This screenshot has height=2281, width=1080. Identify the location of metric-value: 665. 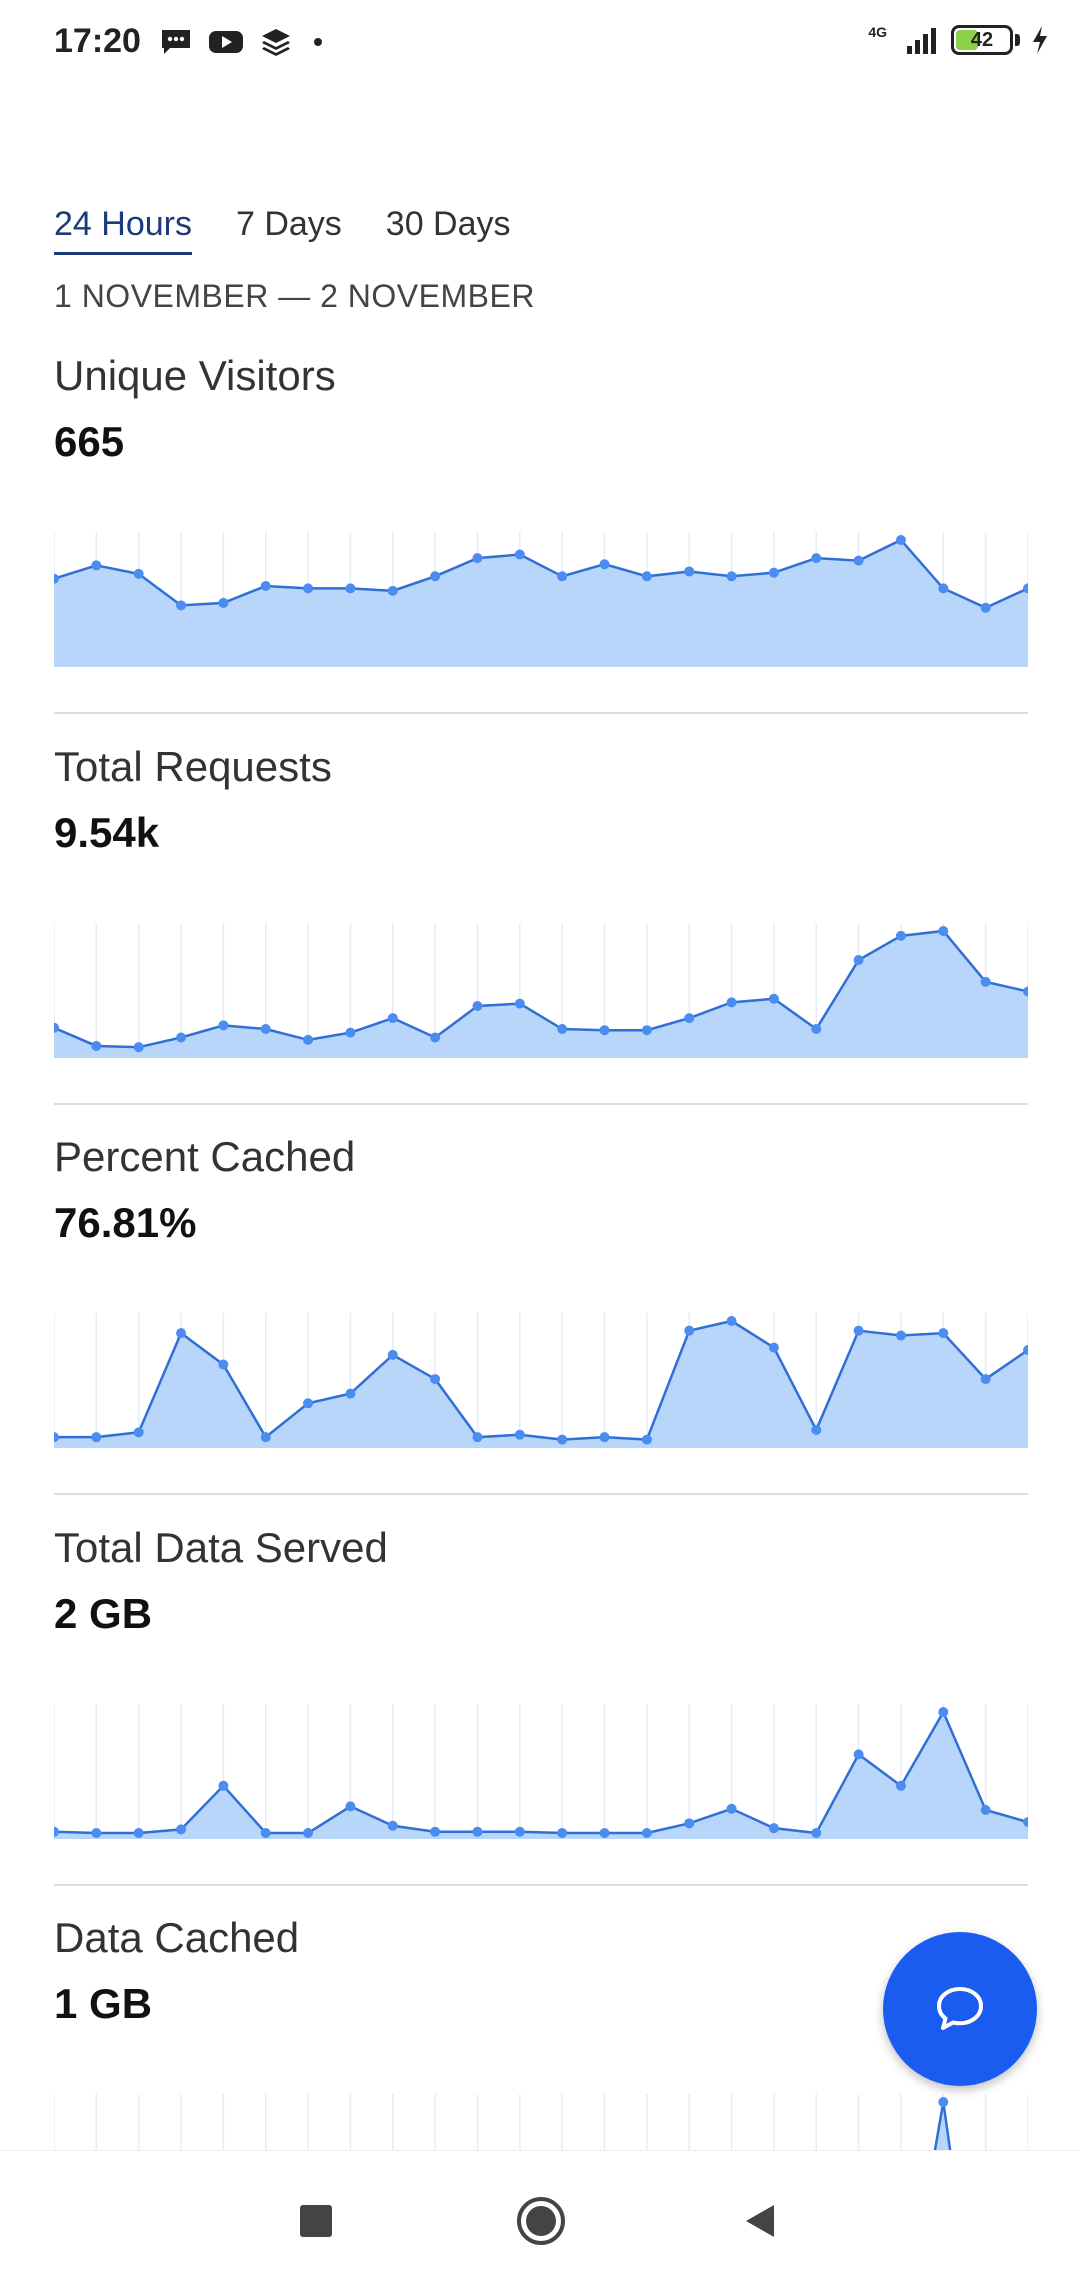
(89, 441).